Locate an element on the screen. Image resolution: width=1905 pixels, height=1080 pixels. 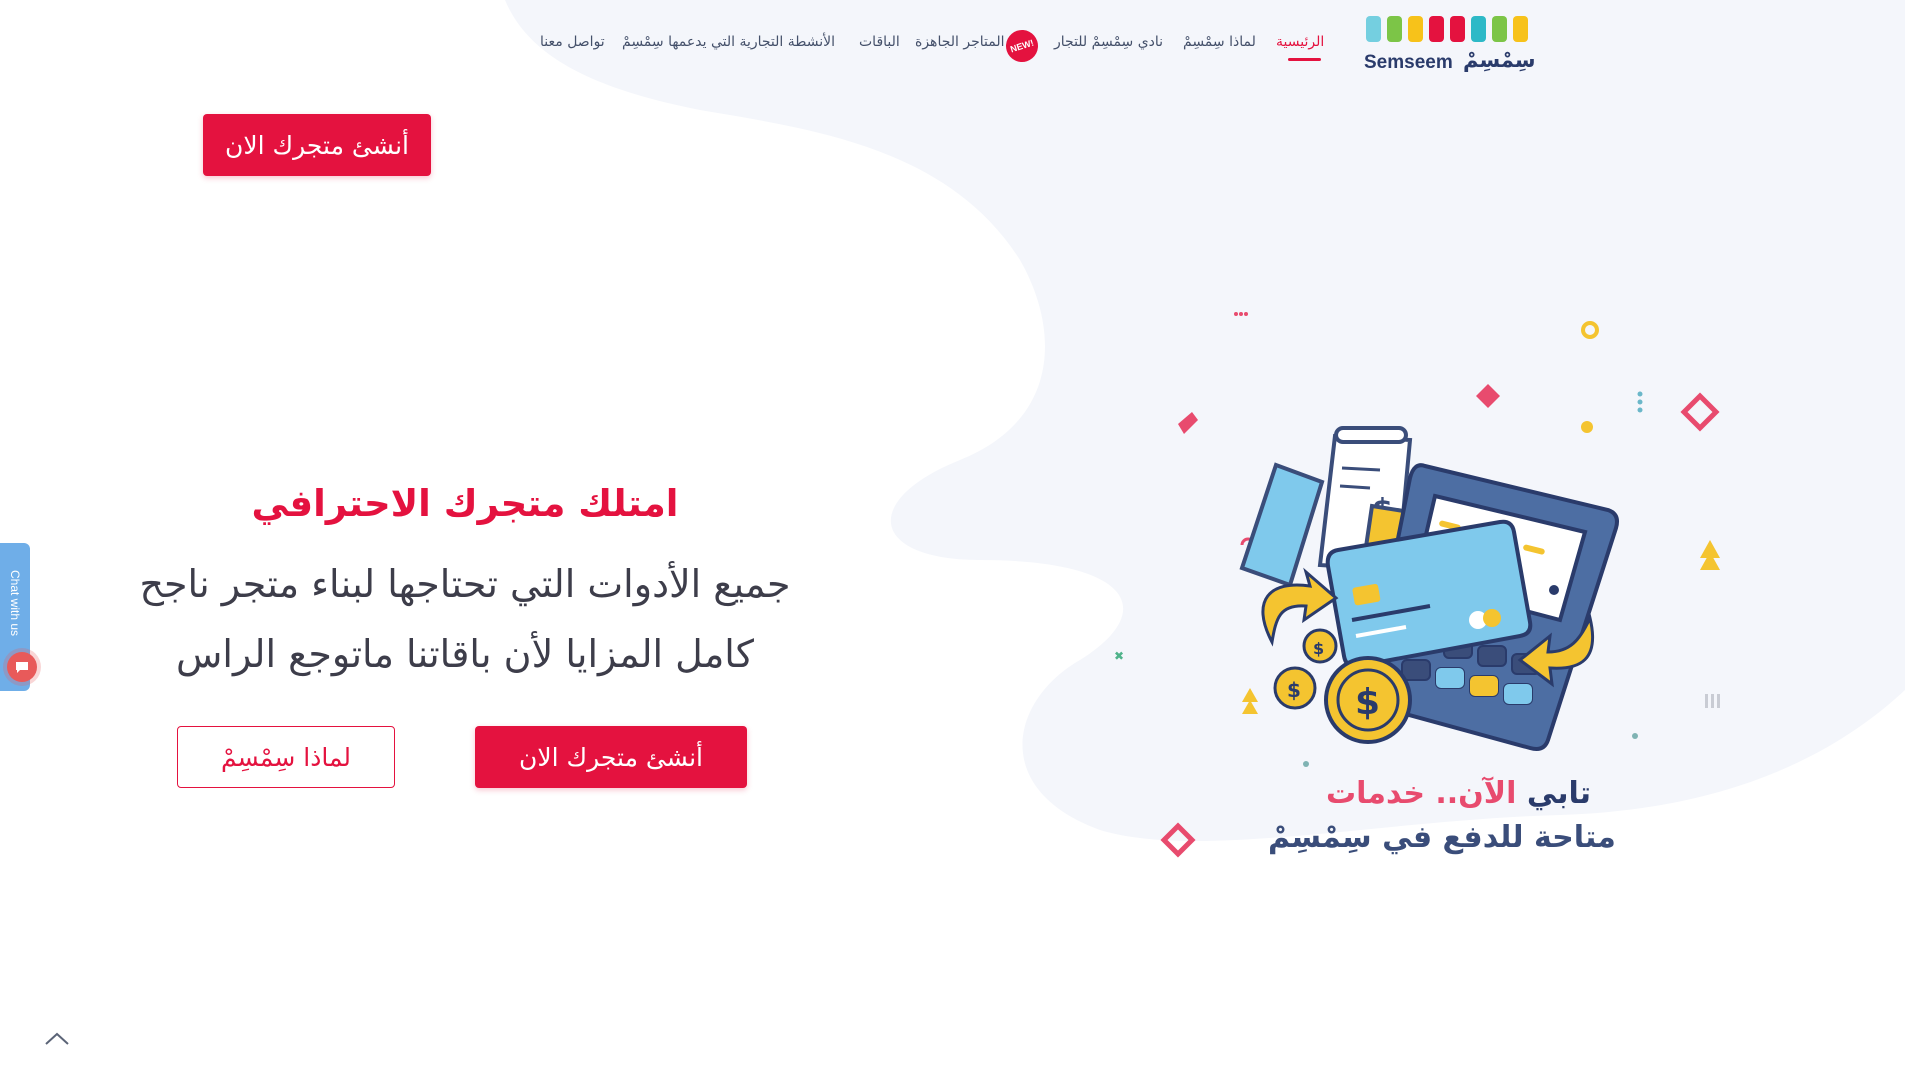
top-create-store-button: أنشئ متجرك الان is located at coordinates (317, 145).